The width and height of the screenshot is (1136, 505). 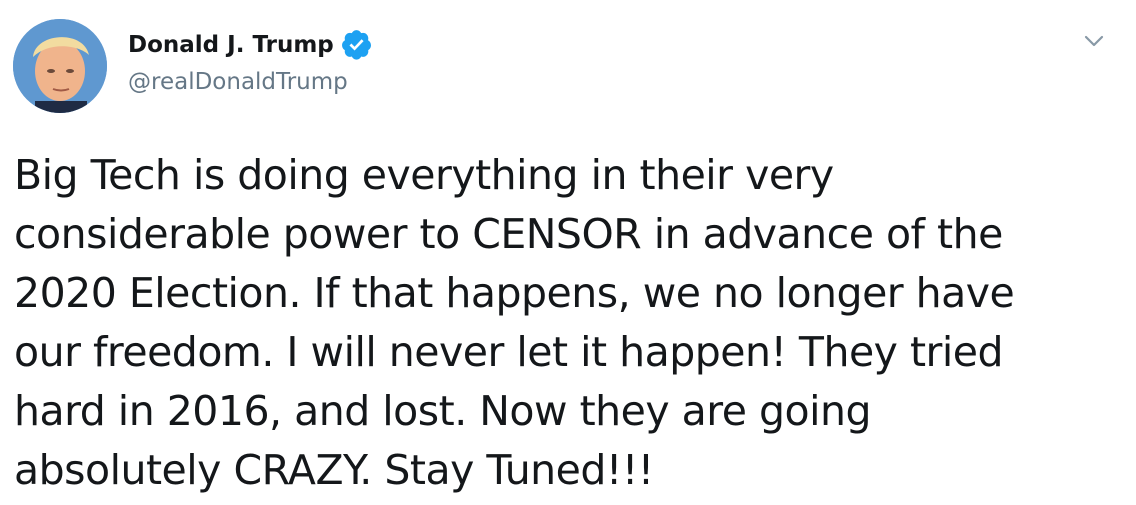 What do you see at coordinates (1094, 41) in the screenshot?
I see `chevron-down-icon` at bounding box center [1094, 41].